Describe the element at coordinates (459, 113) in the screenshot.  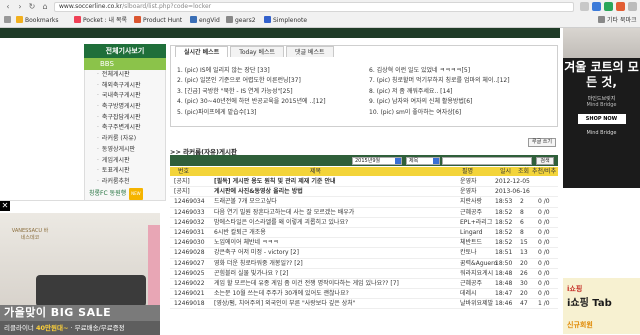
I see `best-item: 10. (pic) sm이 좋아하는 여자상[6]` at that location.